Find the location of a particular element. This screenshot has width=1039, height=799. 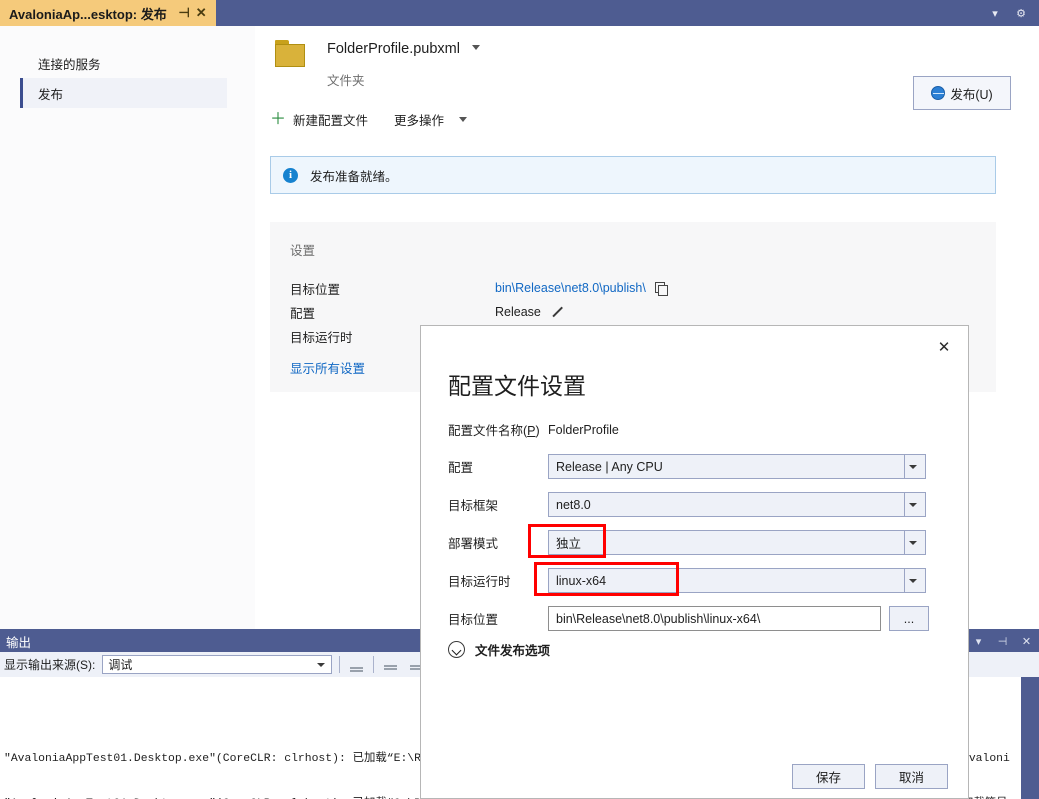

go-to-previous-message-icon is located at coordinates (390, 664).